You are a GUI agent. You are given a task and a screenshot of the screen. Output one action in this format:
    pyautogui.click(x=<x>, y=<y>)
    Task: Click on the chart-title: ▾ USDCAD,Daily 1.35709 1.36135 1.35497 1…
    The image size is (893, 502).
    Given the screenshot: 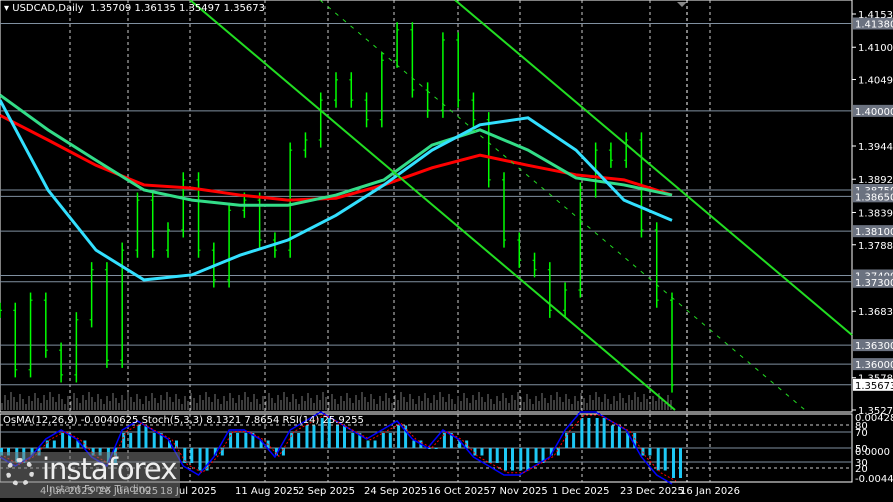 What is the action you would take?
    pyautogui.click(x=134, y=8)
    